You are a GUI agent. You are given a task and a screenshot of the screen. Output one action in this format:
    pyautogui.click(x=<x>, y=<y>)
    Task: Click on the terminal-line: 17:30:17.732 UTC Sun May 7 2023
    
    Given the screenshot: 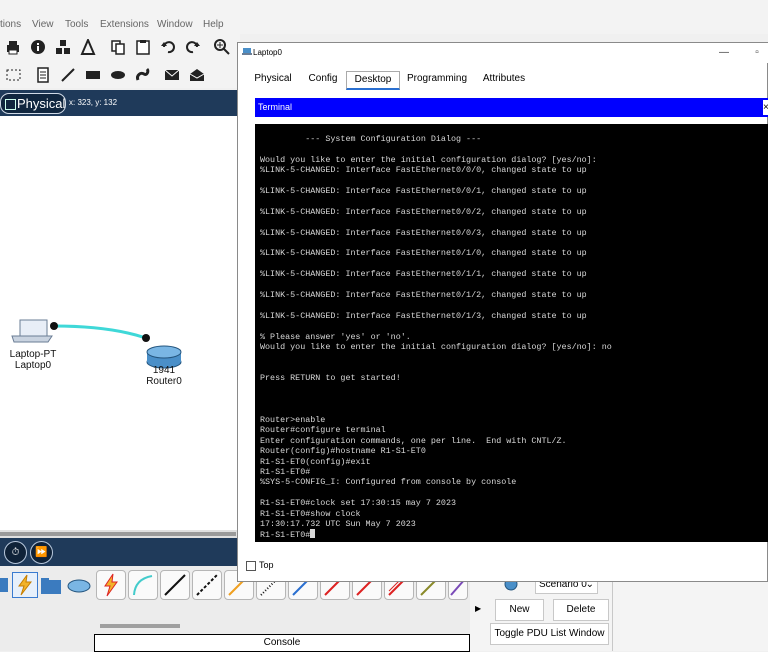 What is the action you would take?
    pyautogui.click(x=338, y=524)
    